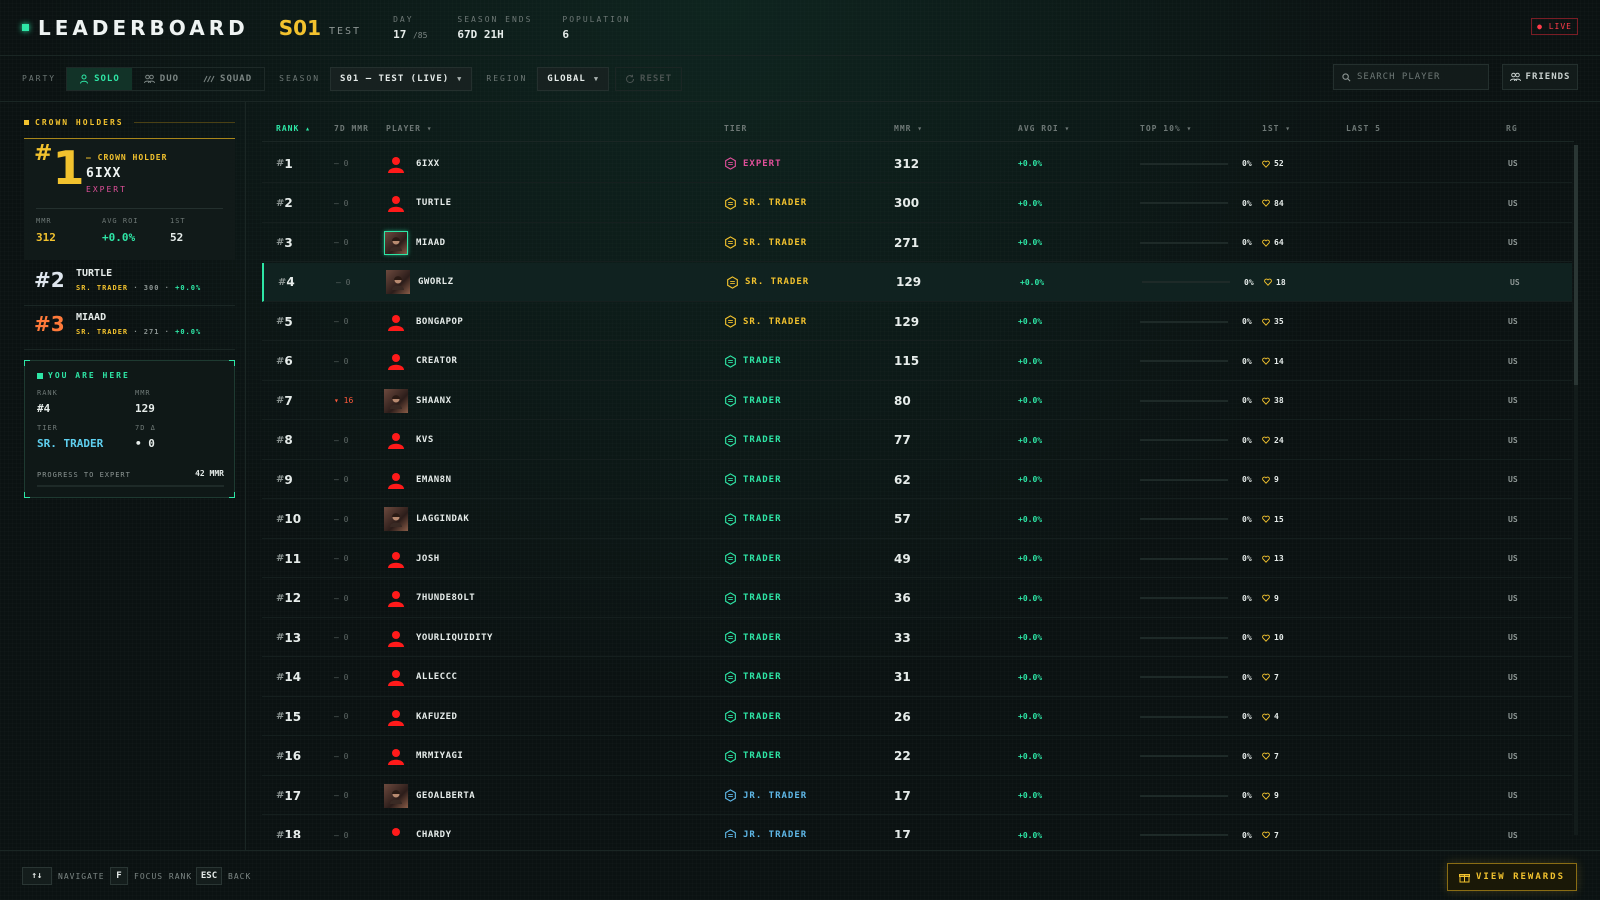  What do you see at coordinates (765, 242) in the screenshot?
I see `tier-cell: SR. TRADER` at bounding box center [765, 242].